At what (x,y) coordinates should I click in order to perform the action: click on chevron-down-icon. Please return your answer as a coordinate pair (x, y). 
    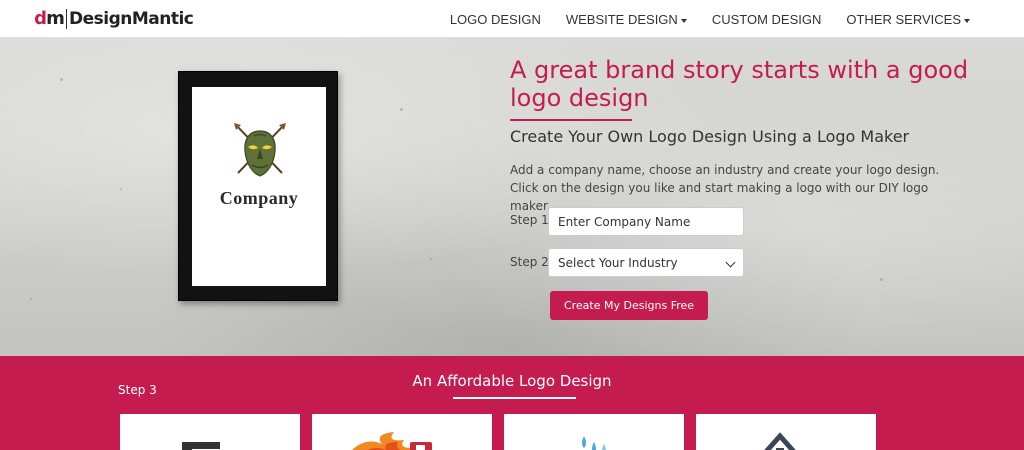
    Looking at the image, I should click on (730, 262).